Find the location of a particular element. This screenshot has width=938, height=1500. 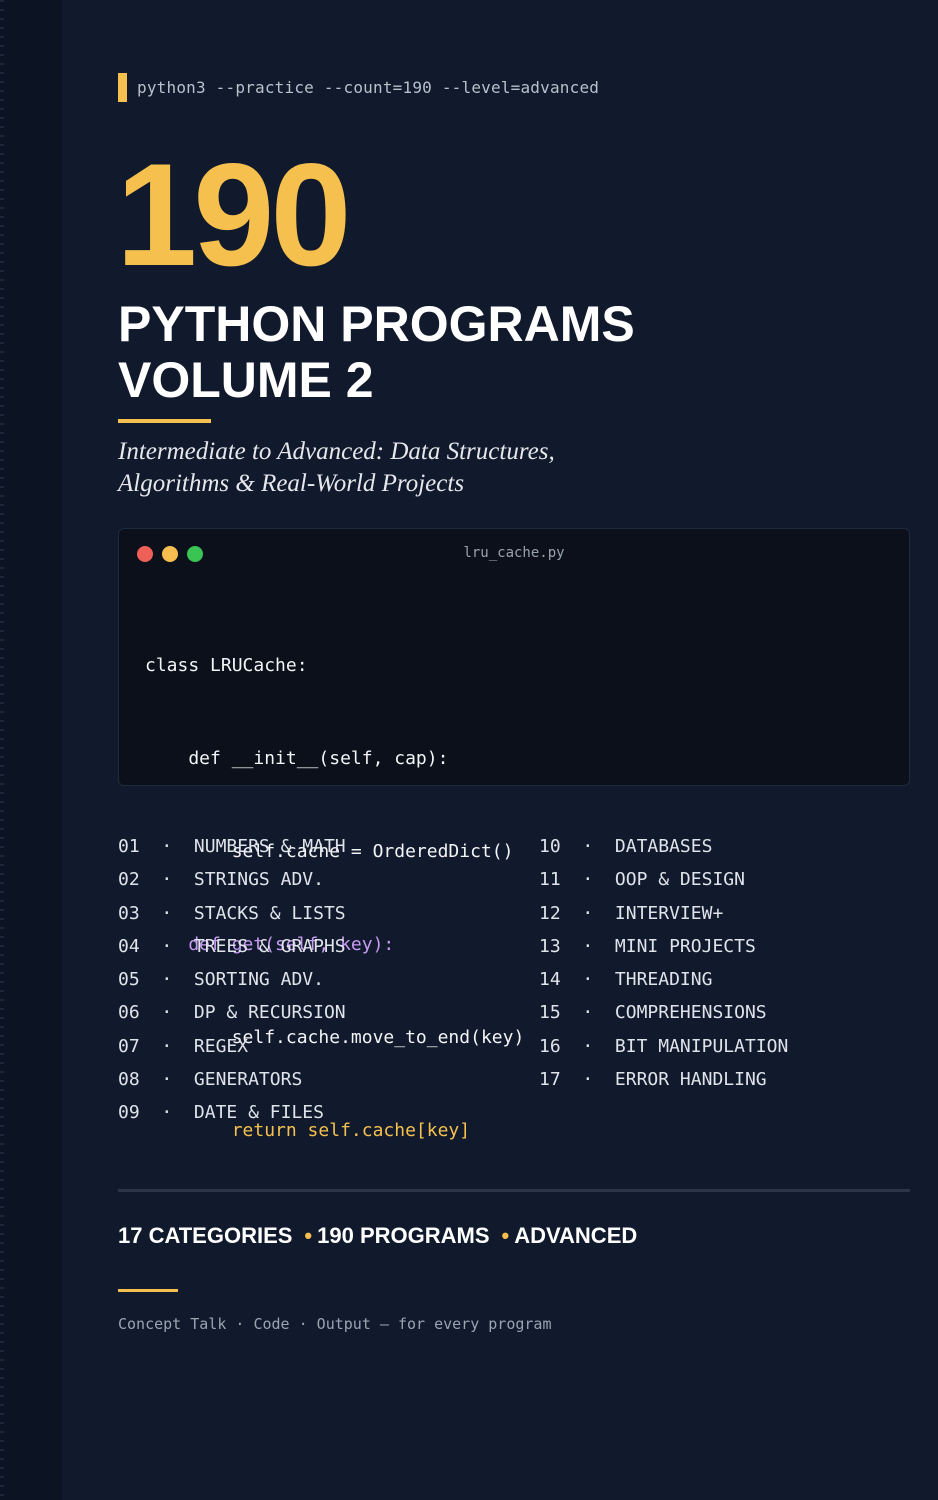

category-label: GENERATORS is located at coordinates (248, 1080).